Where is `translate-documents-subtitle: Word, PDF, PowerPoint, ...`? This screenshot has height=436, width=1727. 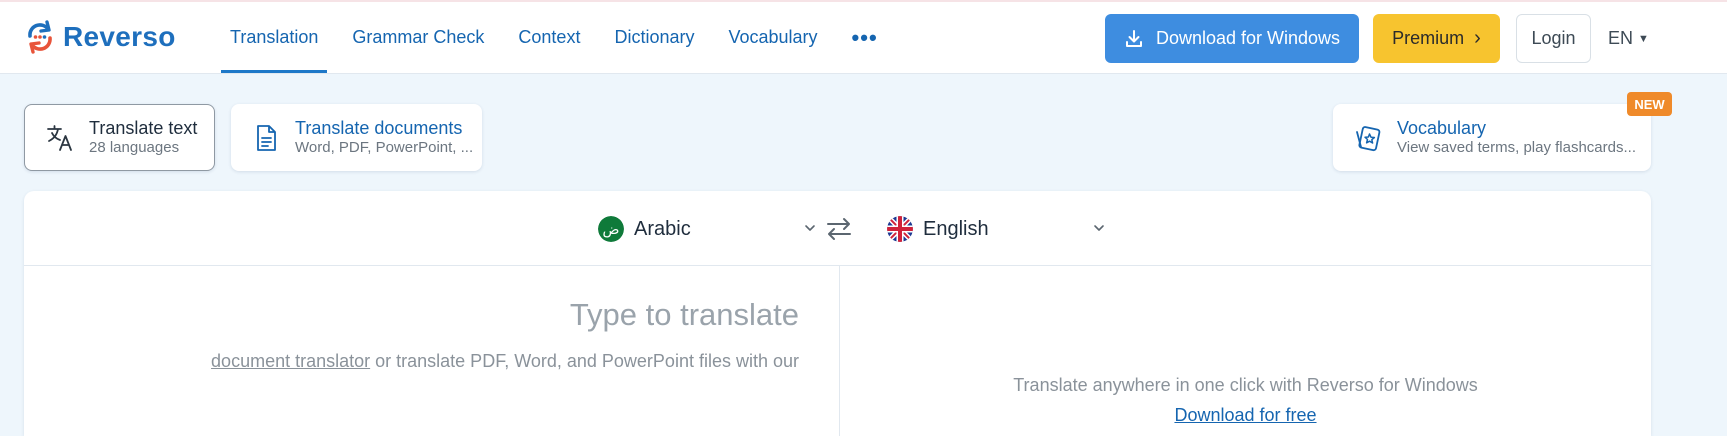
translate-documents-subtitle: Word, PDF, PowerPoint, ... is located at coordinates (384, 147).